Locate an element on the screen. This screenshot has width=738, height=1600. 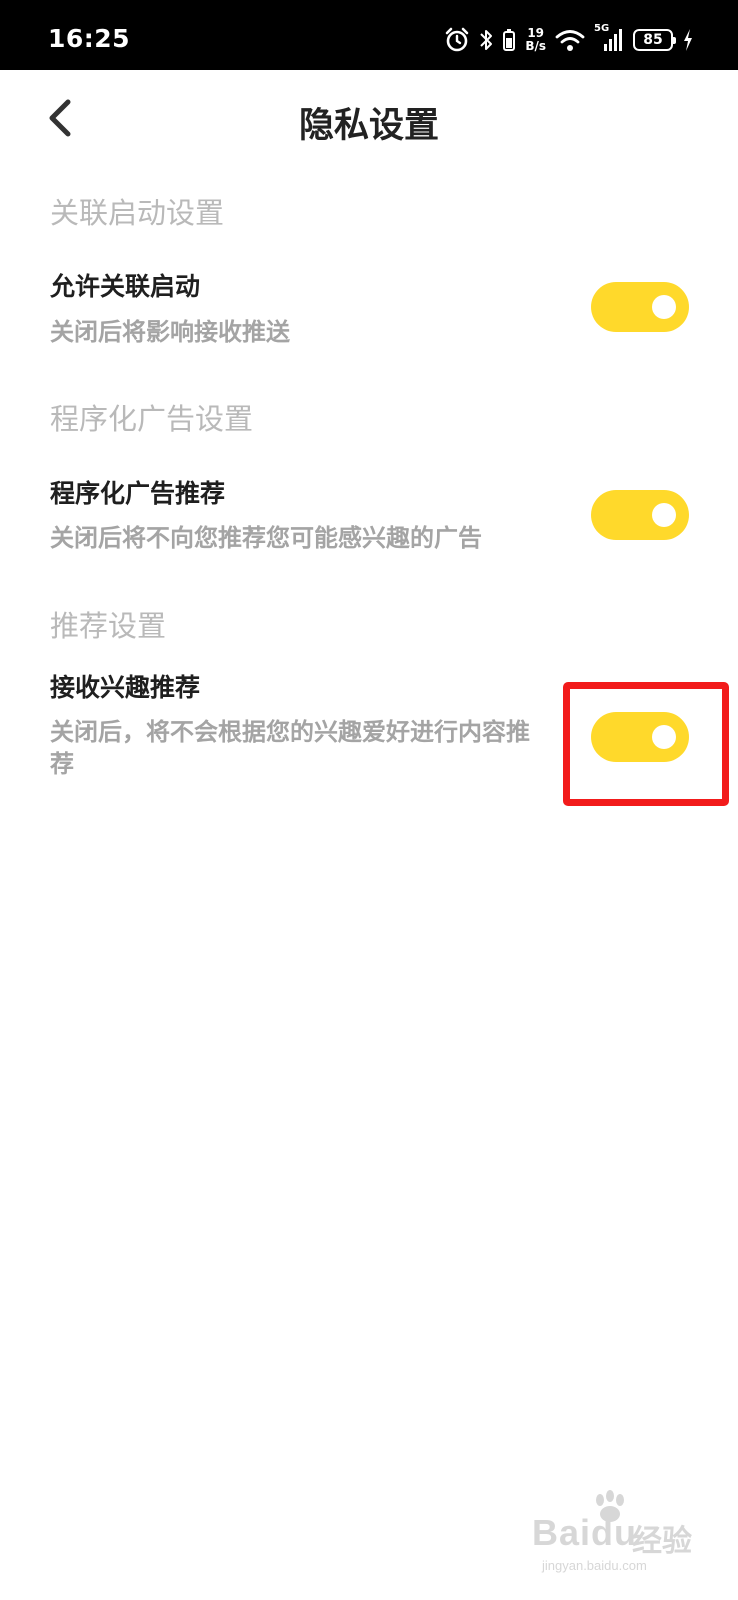
device-battery-icon is located at coordinates (509, 40).